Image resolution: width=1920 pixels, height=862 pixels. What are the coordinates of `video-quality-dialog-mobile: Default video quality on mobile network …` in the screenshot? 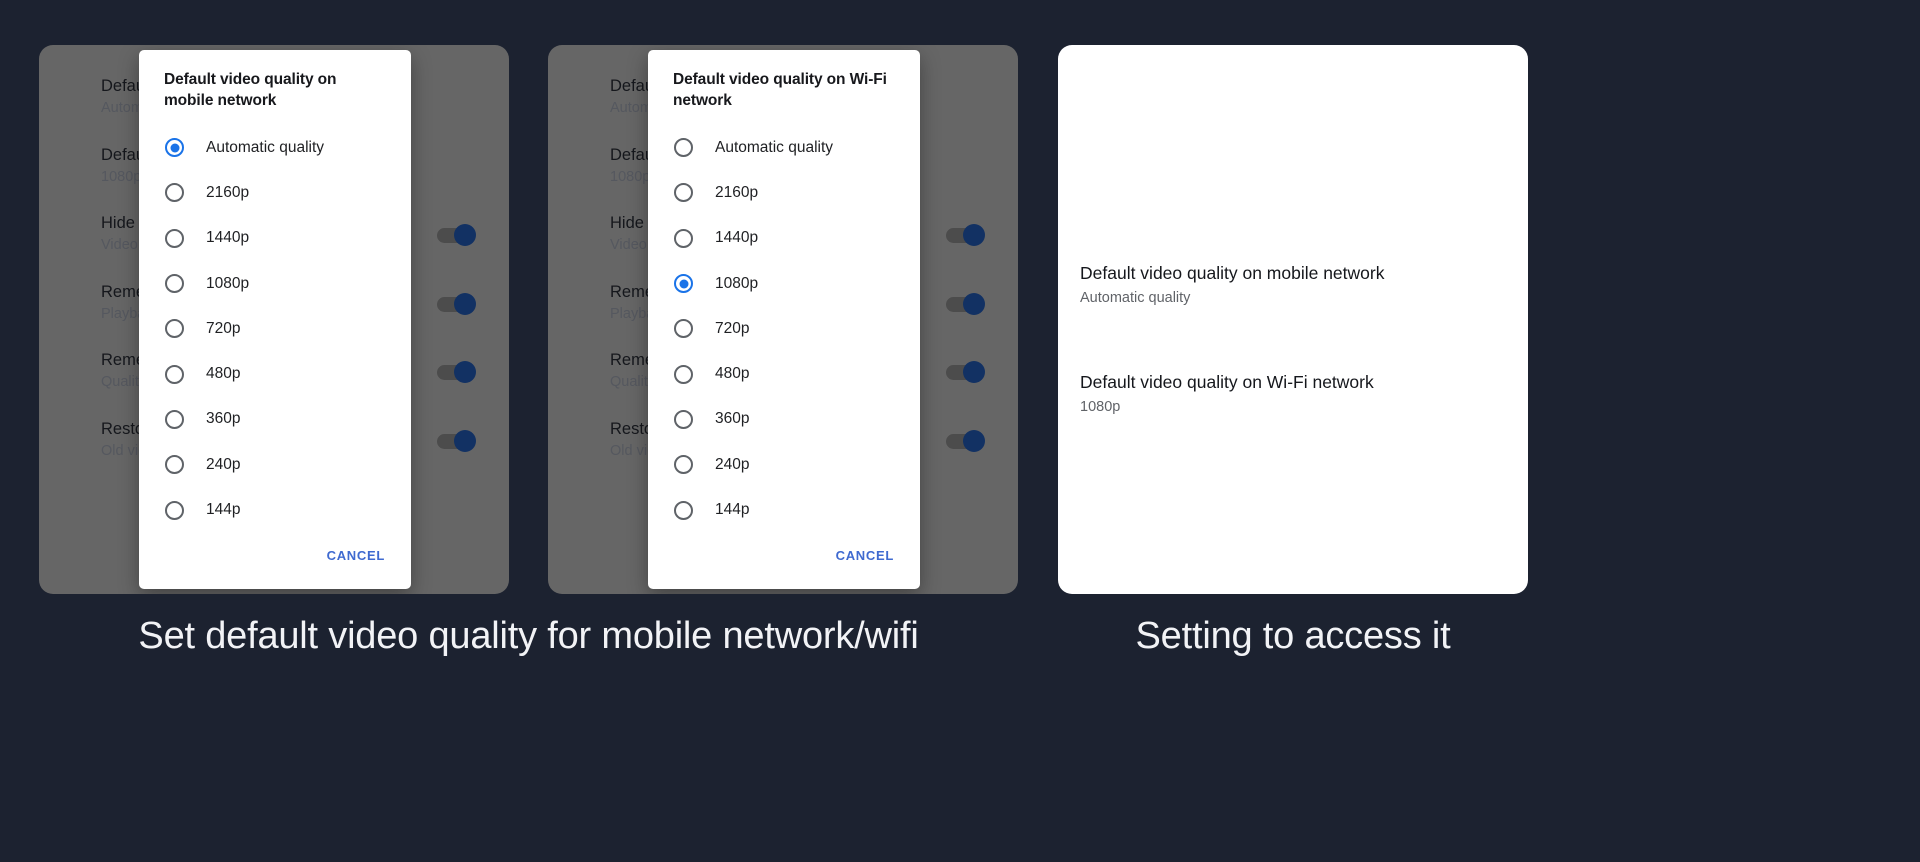 It's located at (275, 319).